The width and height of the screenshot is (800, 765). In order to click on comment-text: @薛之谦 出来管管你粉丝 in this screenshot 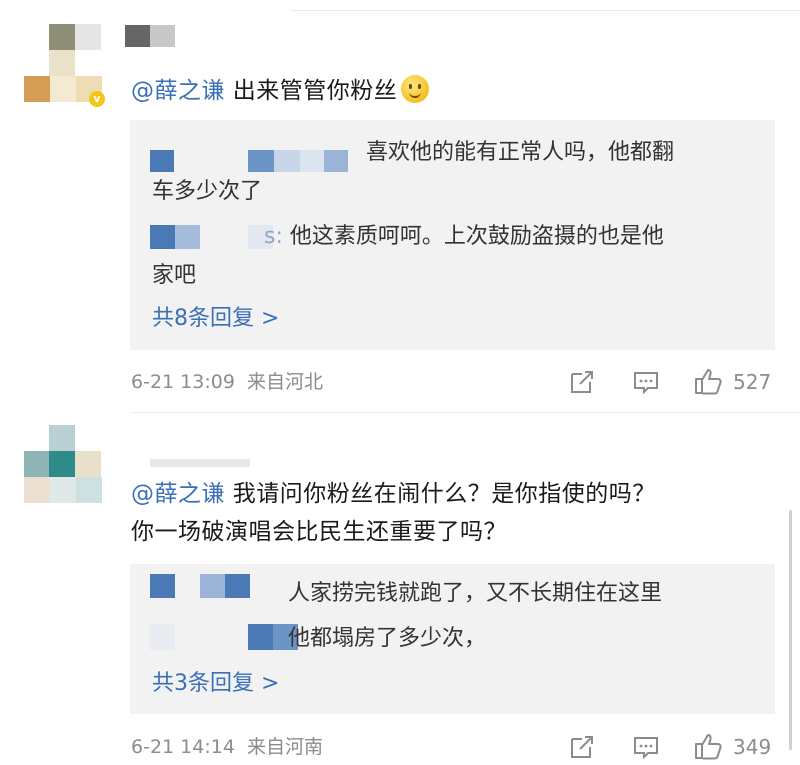, I will do `click(280, 91)`.